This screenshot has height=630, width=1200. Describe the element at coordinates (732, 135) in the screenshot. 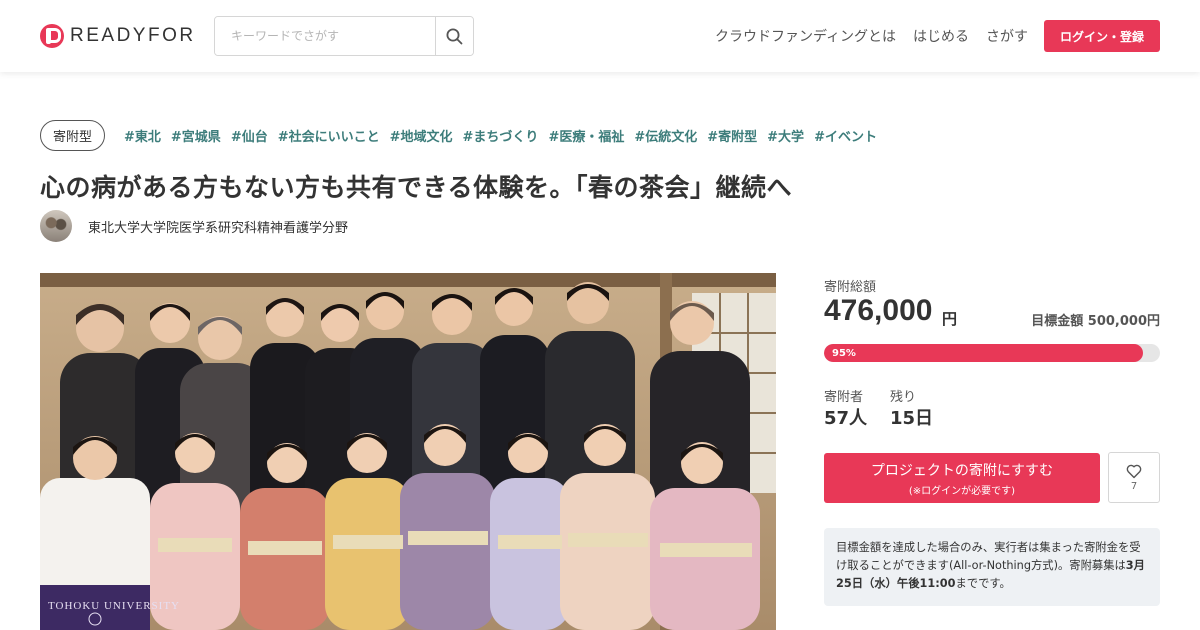

I see `tag-link: #寄附型` at that location.